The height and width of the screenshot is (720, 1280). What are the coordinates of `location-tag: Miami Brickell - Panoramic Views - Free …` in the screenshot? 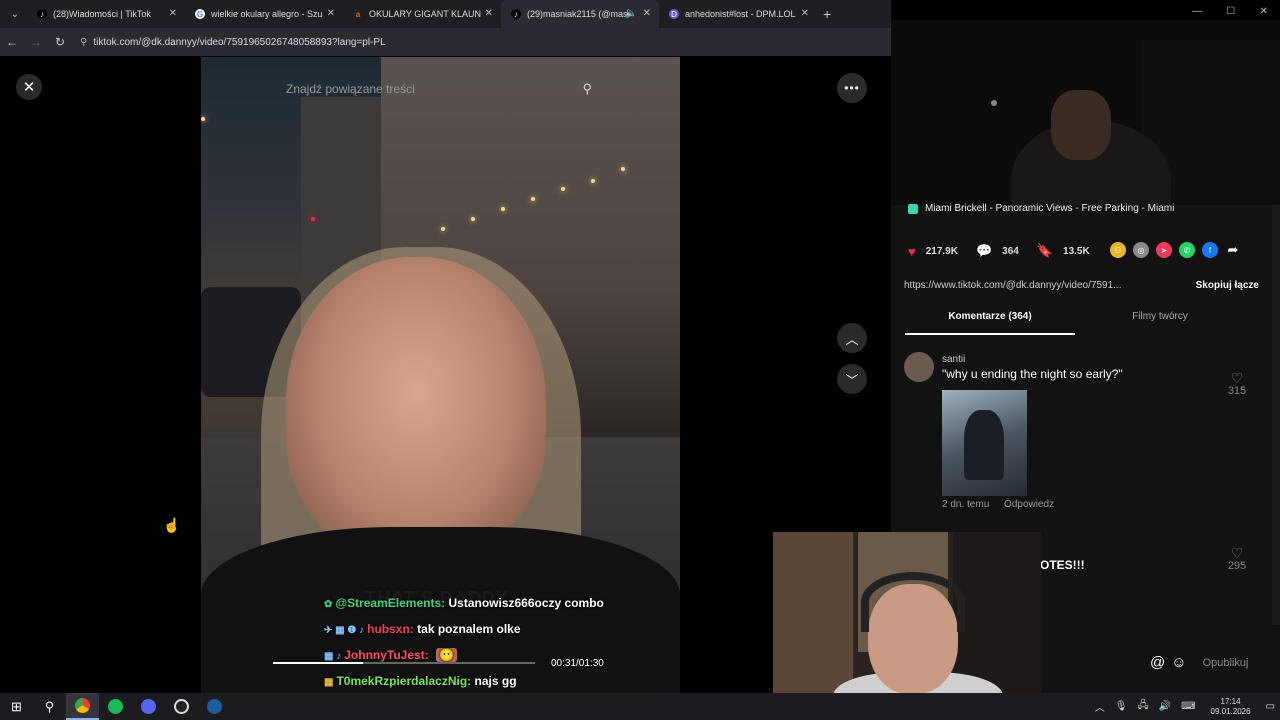 It's located at (1041, 208).